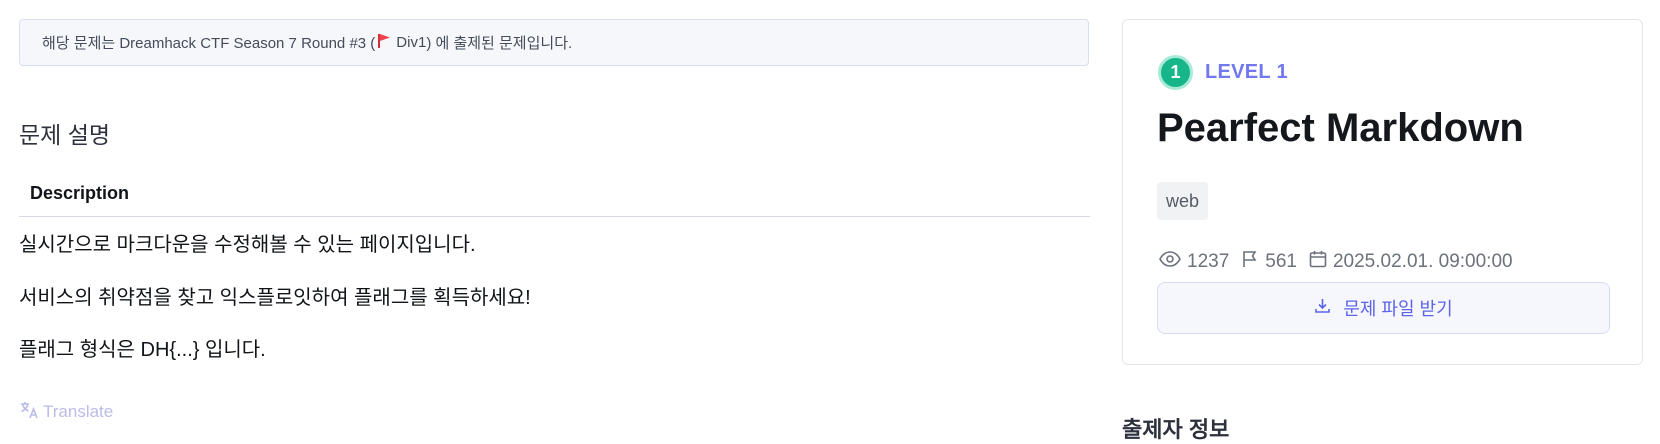 The height and width of the screenshot is (444, 1660). I want to click on flag-outline-icon, so click(1250, 262).